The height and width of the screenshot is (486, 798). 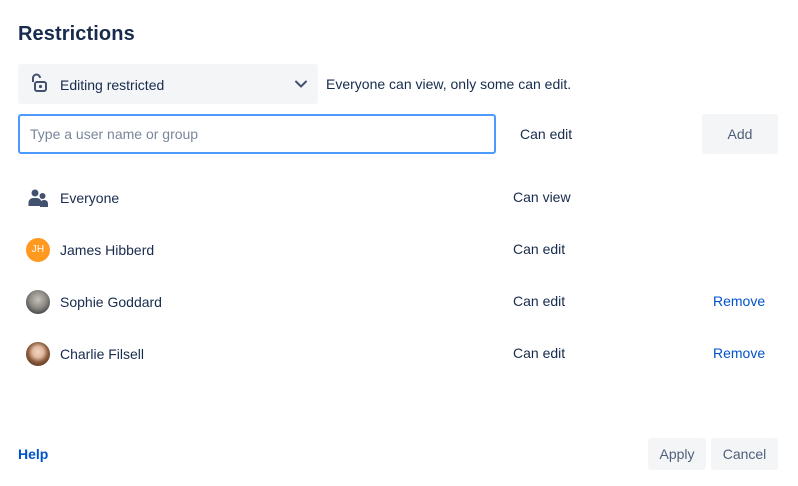 What do you see at coordinates (399, 354) in the screenshot?
I see `restriction-row: Charlie Filsell Can edit Remove` at bounding box center [399, 354].